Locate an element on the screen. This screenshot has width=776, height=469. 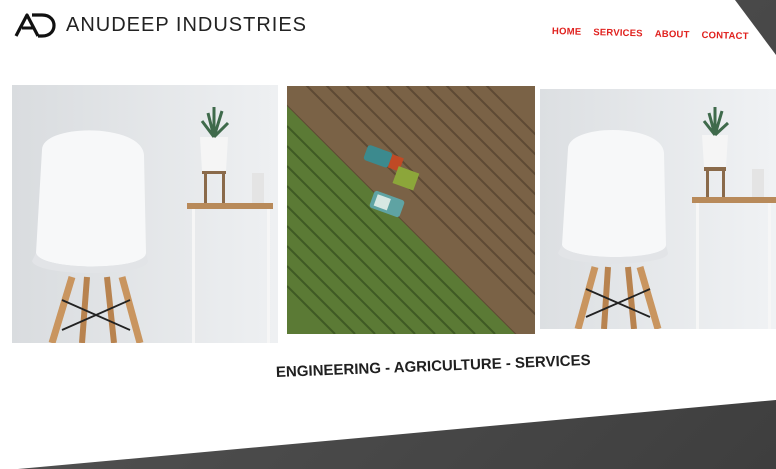
tagline: ENGINEERING - AGRICULTURE - SERVICES is located at coordinates (433, 366).